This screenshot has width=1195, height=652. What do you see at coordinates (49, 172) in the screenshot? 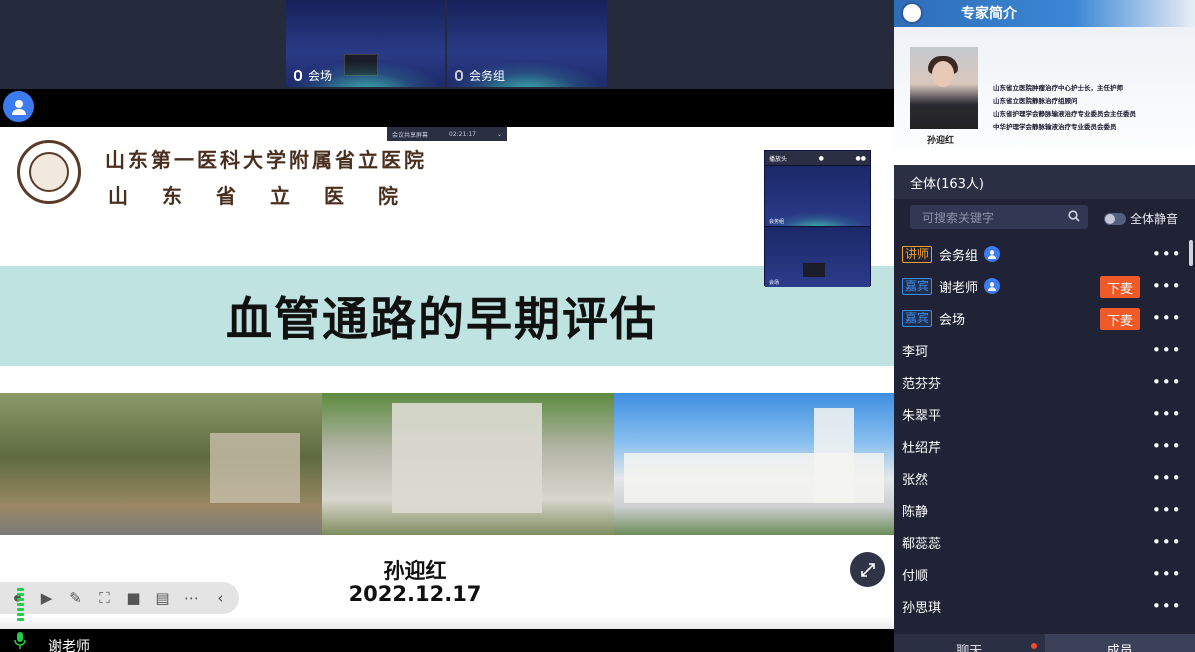
I see `hospital-seal-logo` at bounding box center [49, 172].